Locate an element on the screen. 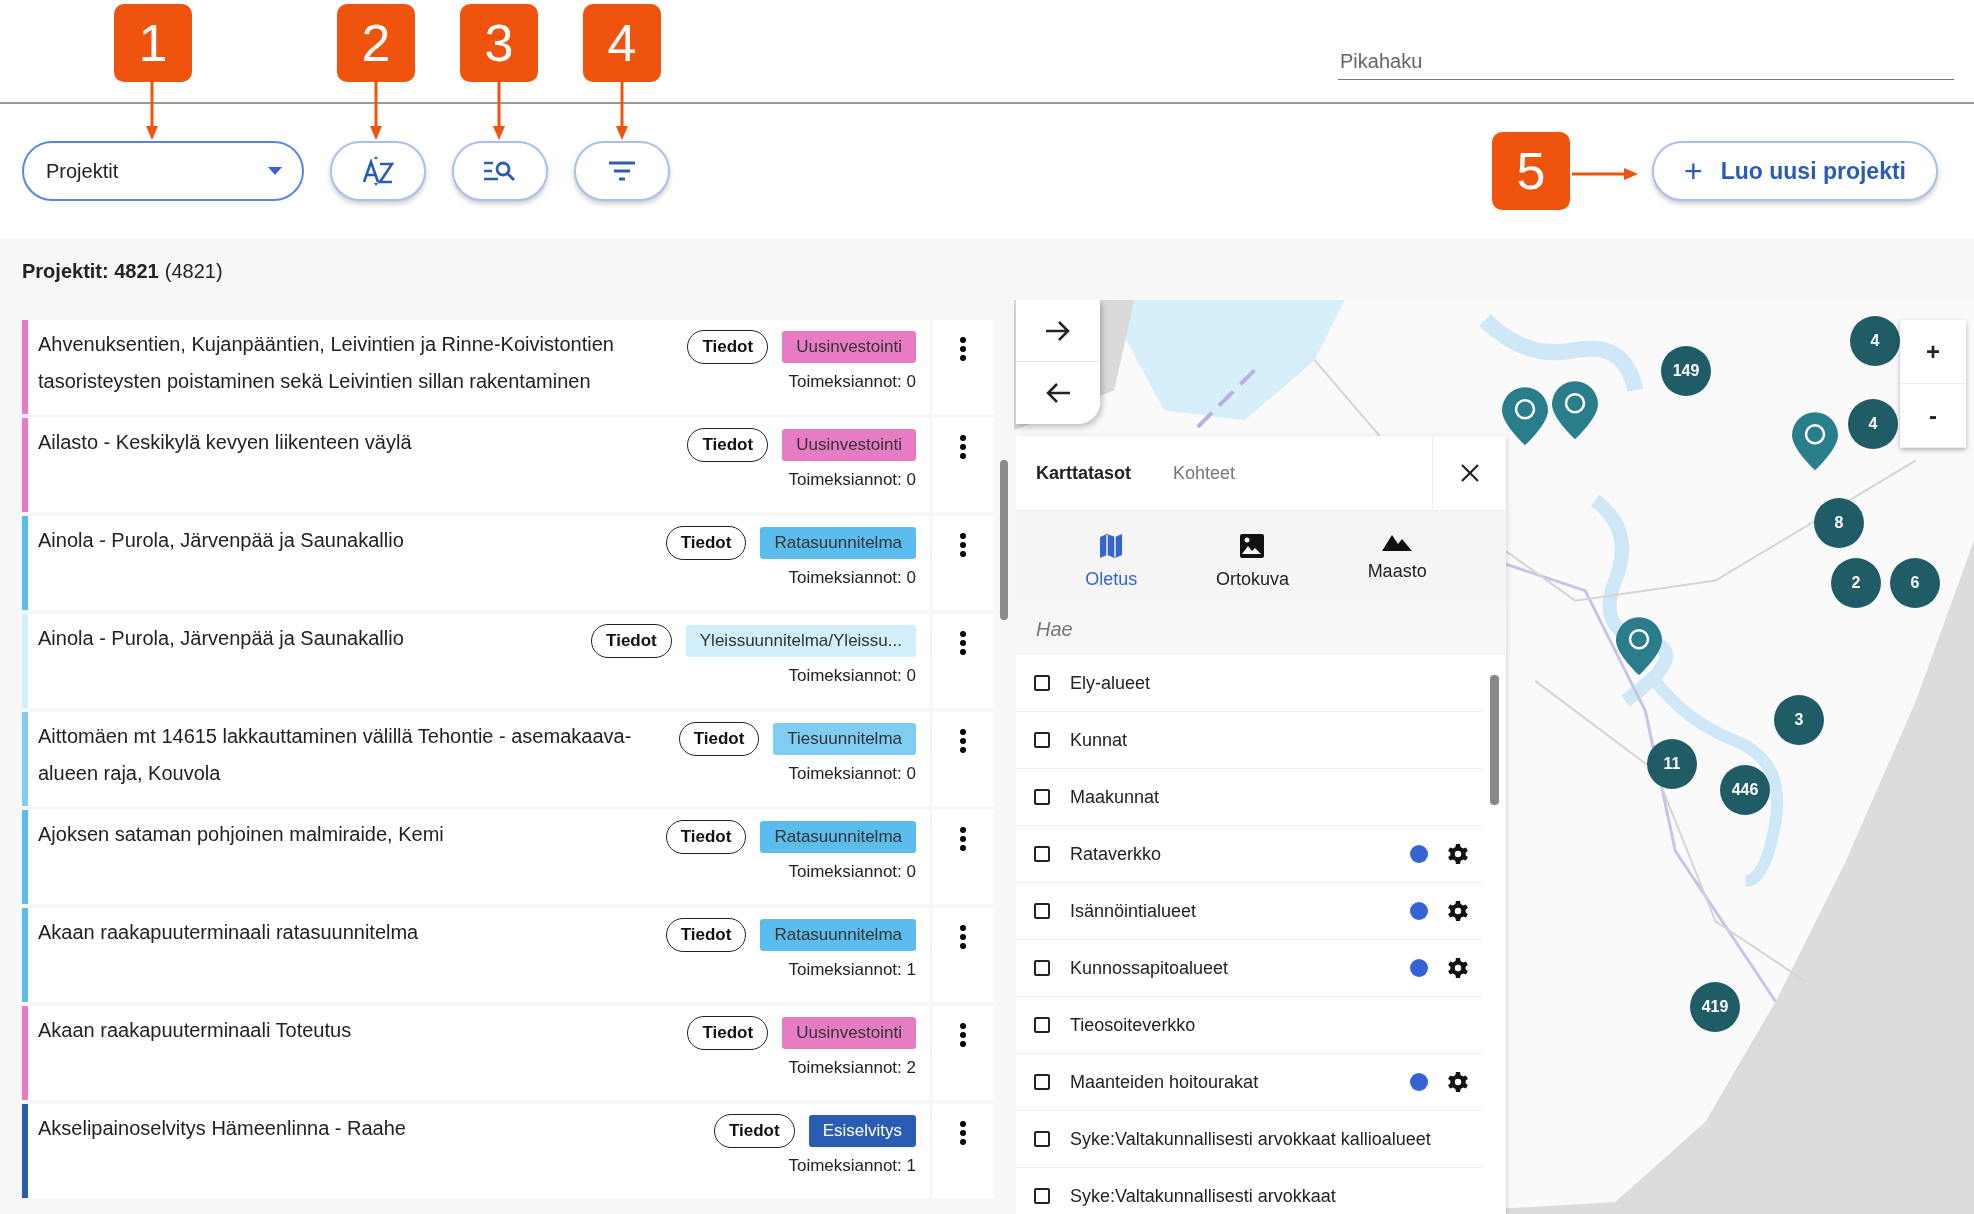 The height and width of the screenshot is (1214, 1974). layer-label: Tieosoiteverkko is located at coordinates (1133, 1025).